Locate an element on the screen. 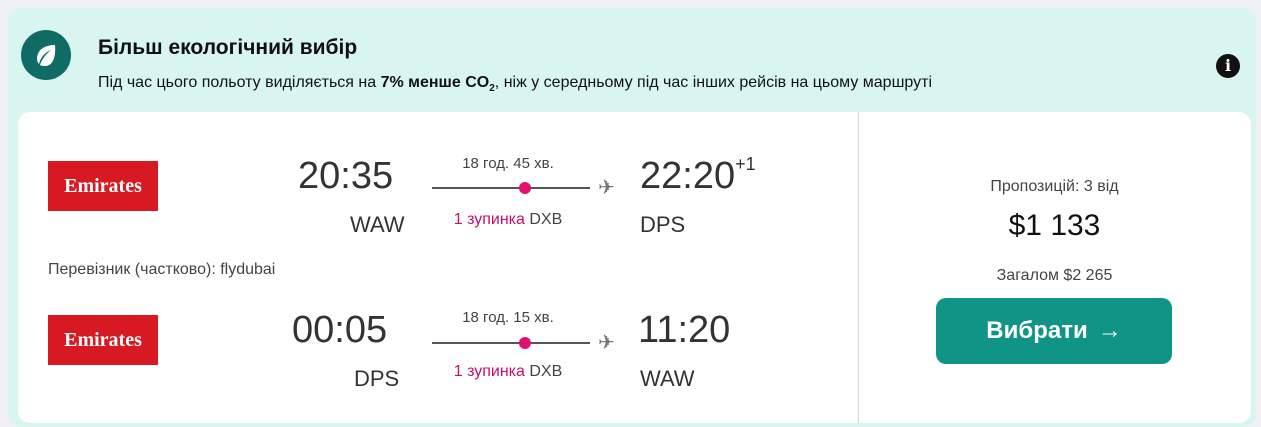 Image resolution: width=1261 pixels, height=427 pixels. inbound-depart-code: DPS is located at coordinates (377, 378).